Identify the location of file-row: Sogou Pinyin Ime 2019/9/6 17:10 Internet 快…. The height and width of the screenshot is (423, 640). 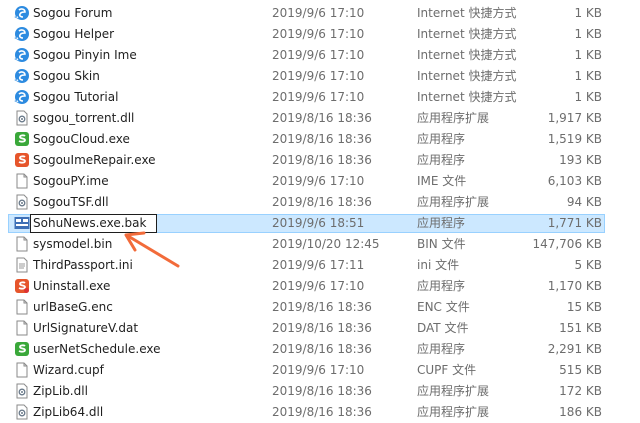
(310, 55).